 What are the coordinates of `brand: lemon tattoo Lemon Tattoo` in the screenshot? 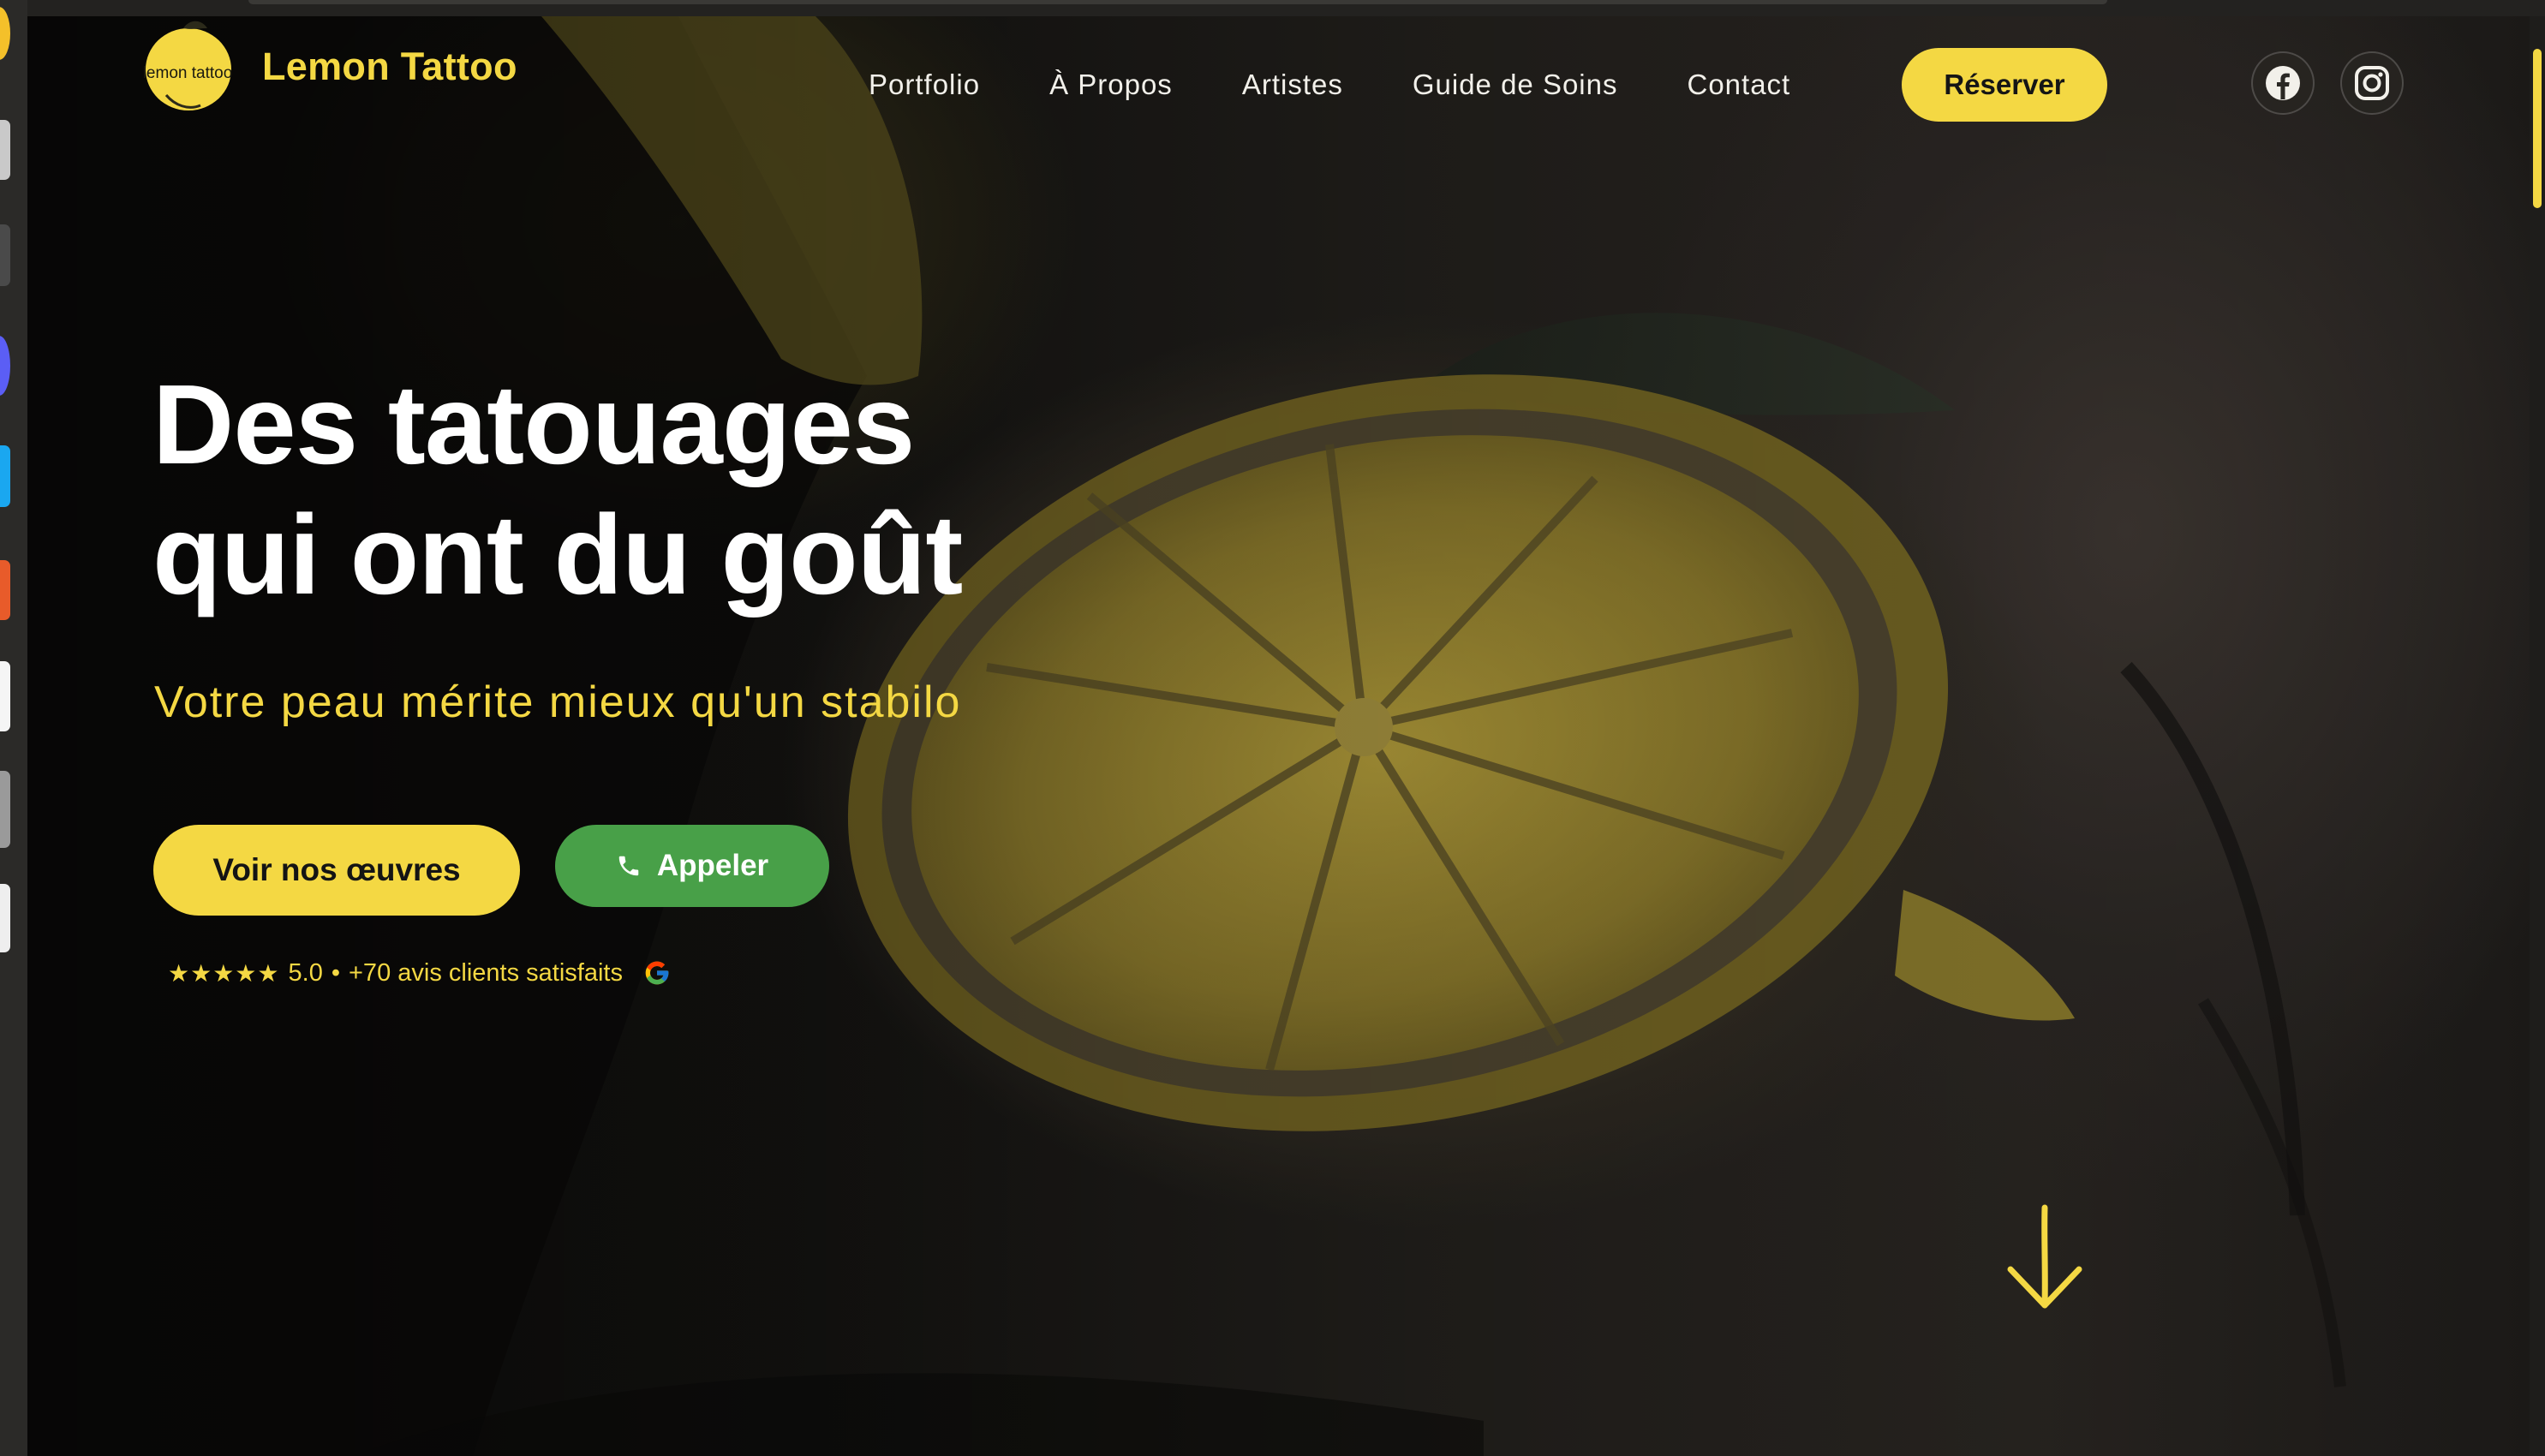 It's located at (328, 66).